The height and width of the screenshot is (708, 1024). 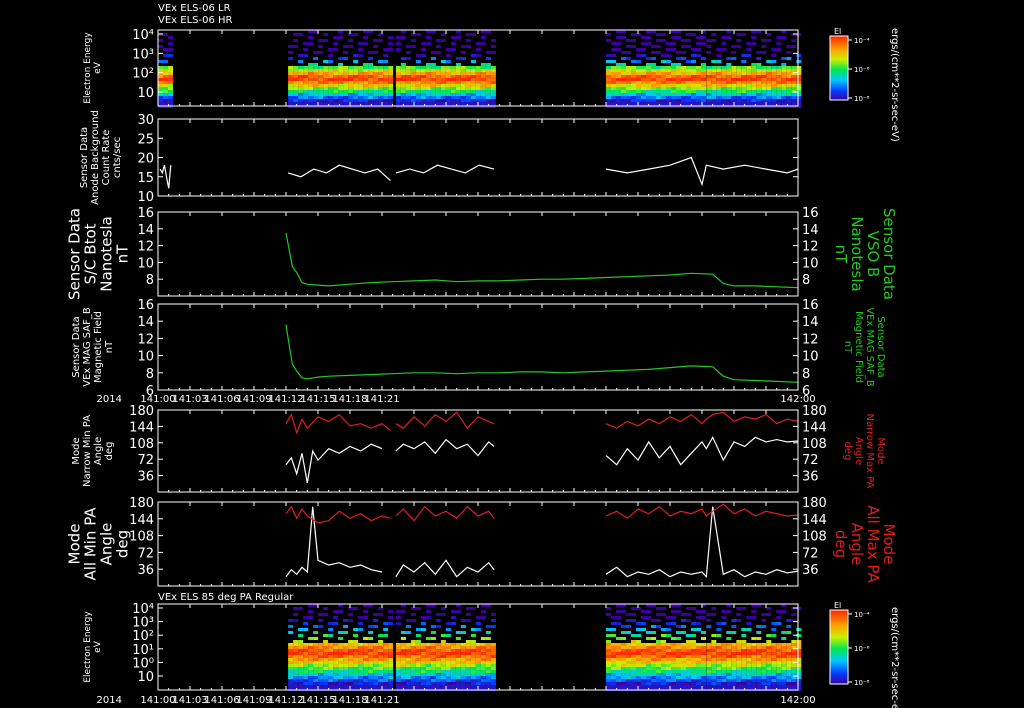 What do you see at coordinates (814, 427) in the screenshot?
I see `narrow_pa-ytick-label-right: 144` at bounding box center [814, 427].